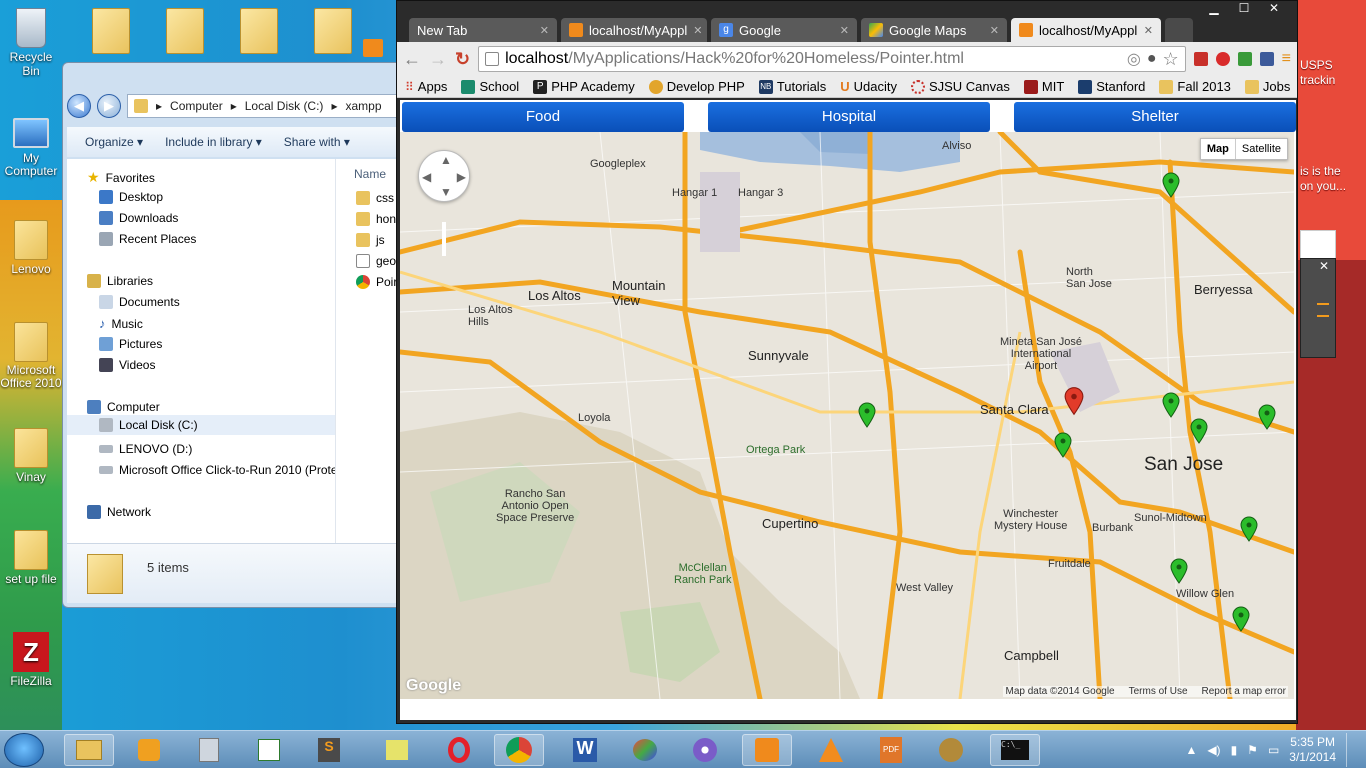 The width and height of the screenshot is (1366, 768). Describe the element at coordinates (138, 218) in the screenshot. I see `nav-item-downloads: Downloads` at that location.